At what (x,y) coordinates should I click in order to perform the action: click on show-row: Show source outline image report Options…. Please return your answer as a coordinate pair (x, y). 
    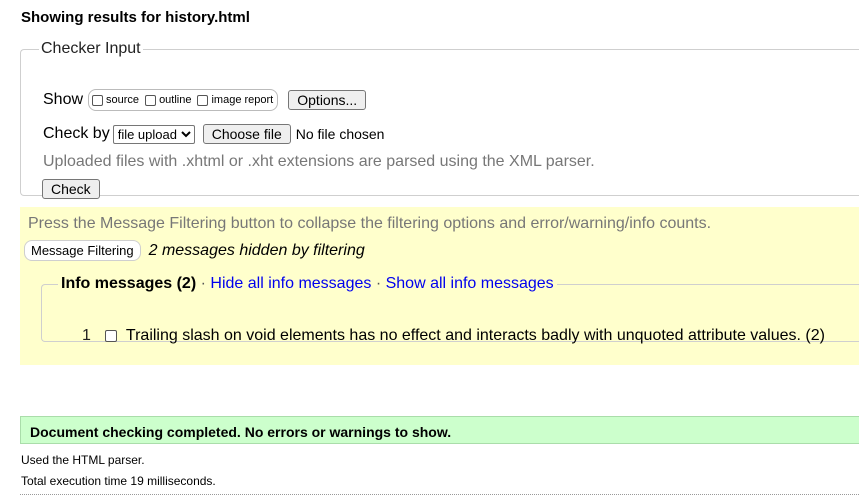
    Looking at the image, I should click on (205, 100).